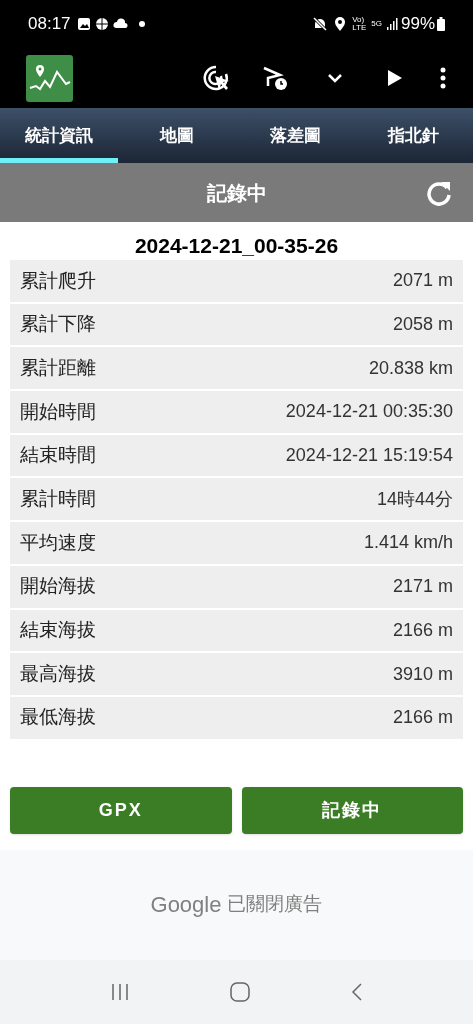  I want to click on more-icon, so click(443, 78).